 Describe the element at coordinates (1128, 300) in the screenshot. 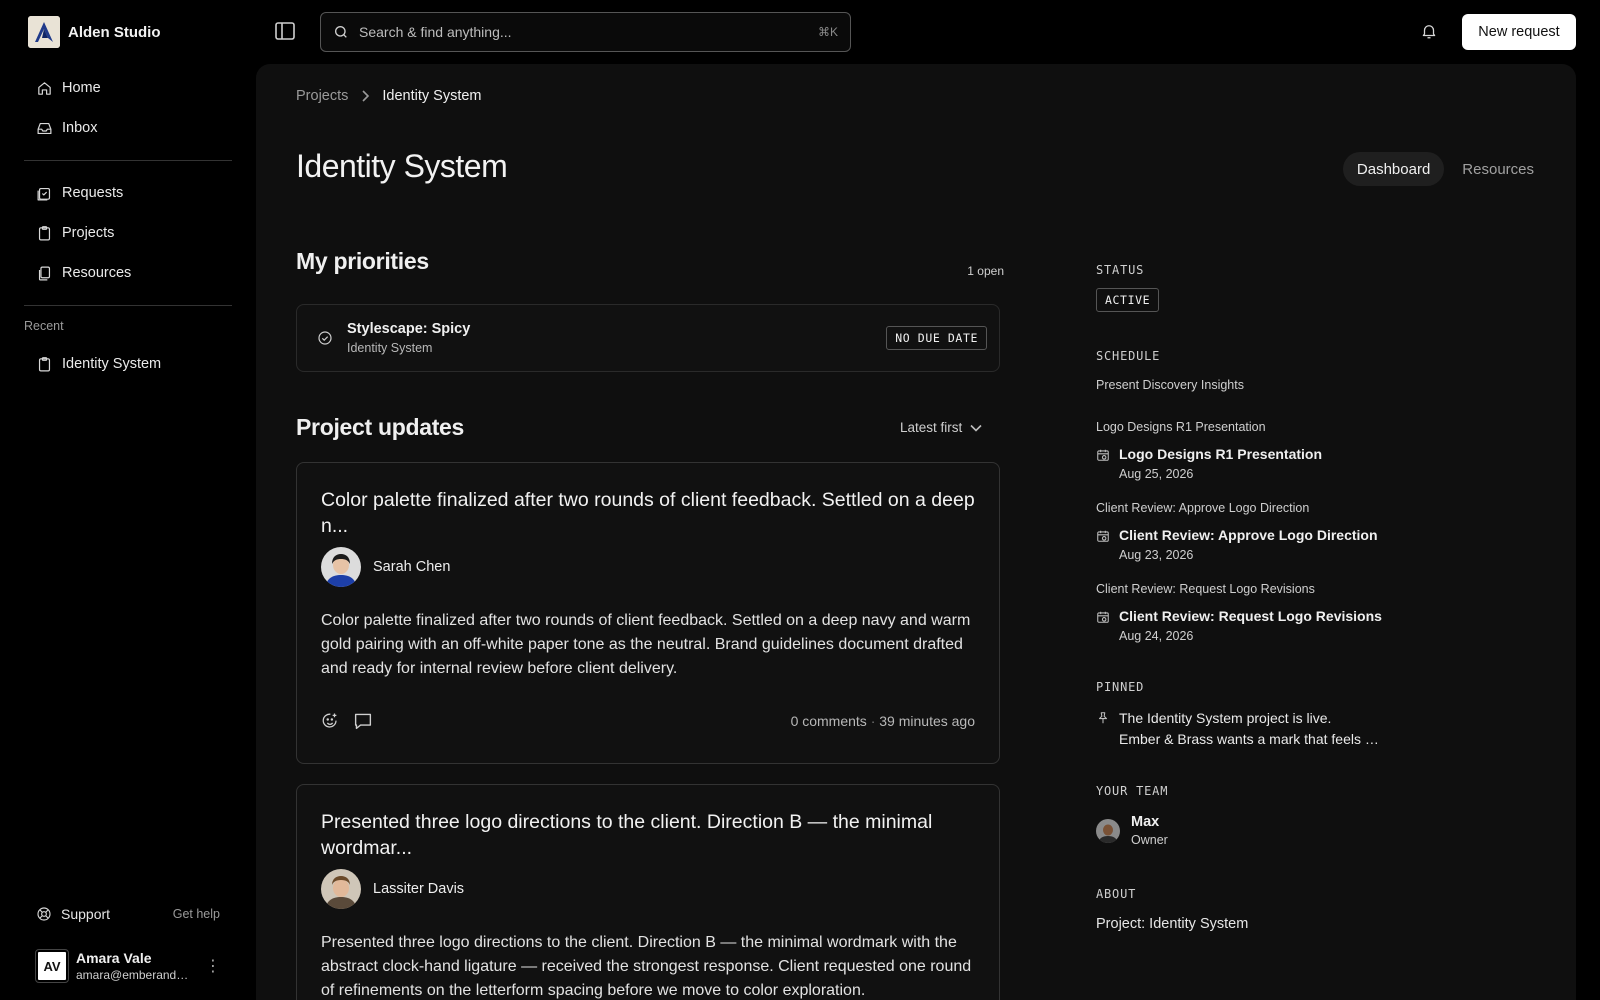

I see `status-badge: ACTIVE` at that location.